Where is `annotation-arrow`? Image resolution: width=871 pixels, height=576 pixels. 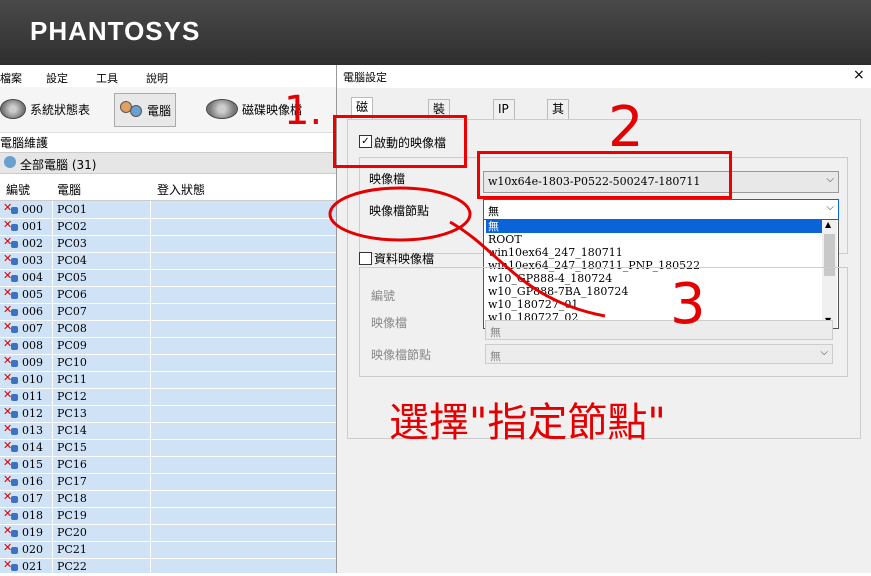 annotation-arrow is located at coordinates (527, 269).